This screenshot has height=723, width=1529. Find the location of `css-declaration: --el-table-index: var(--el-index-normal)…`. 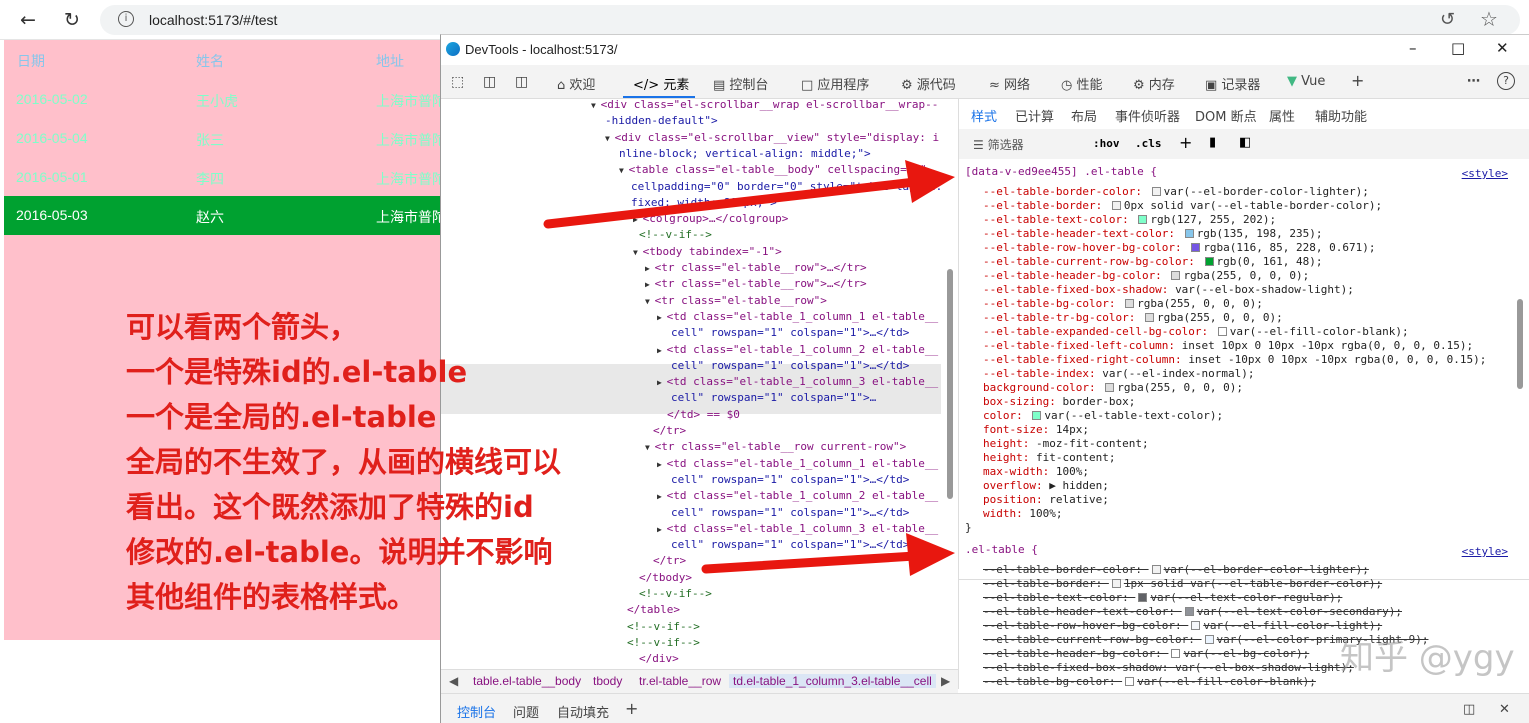

css-declaration: --el-table-index: var(--el-index-normal)… is located at coordinates (1119, 374).